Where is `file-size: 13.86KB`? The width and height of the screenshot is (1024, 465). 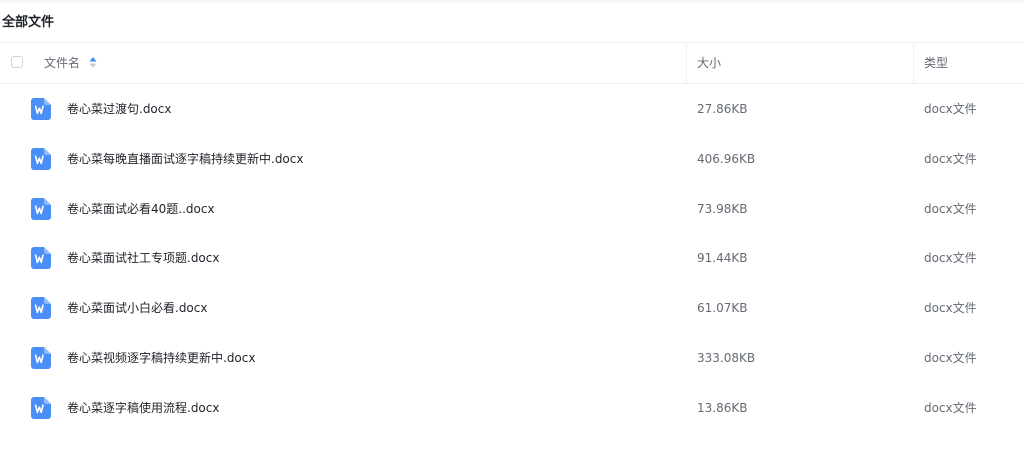 file-size: 13.86KB is located at coordinates (722, 407).